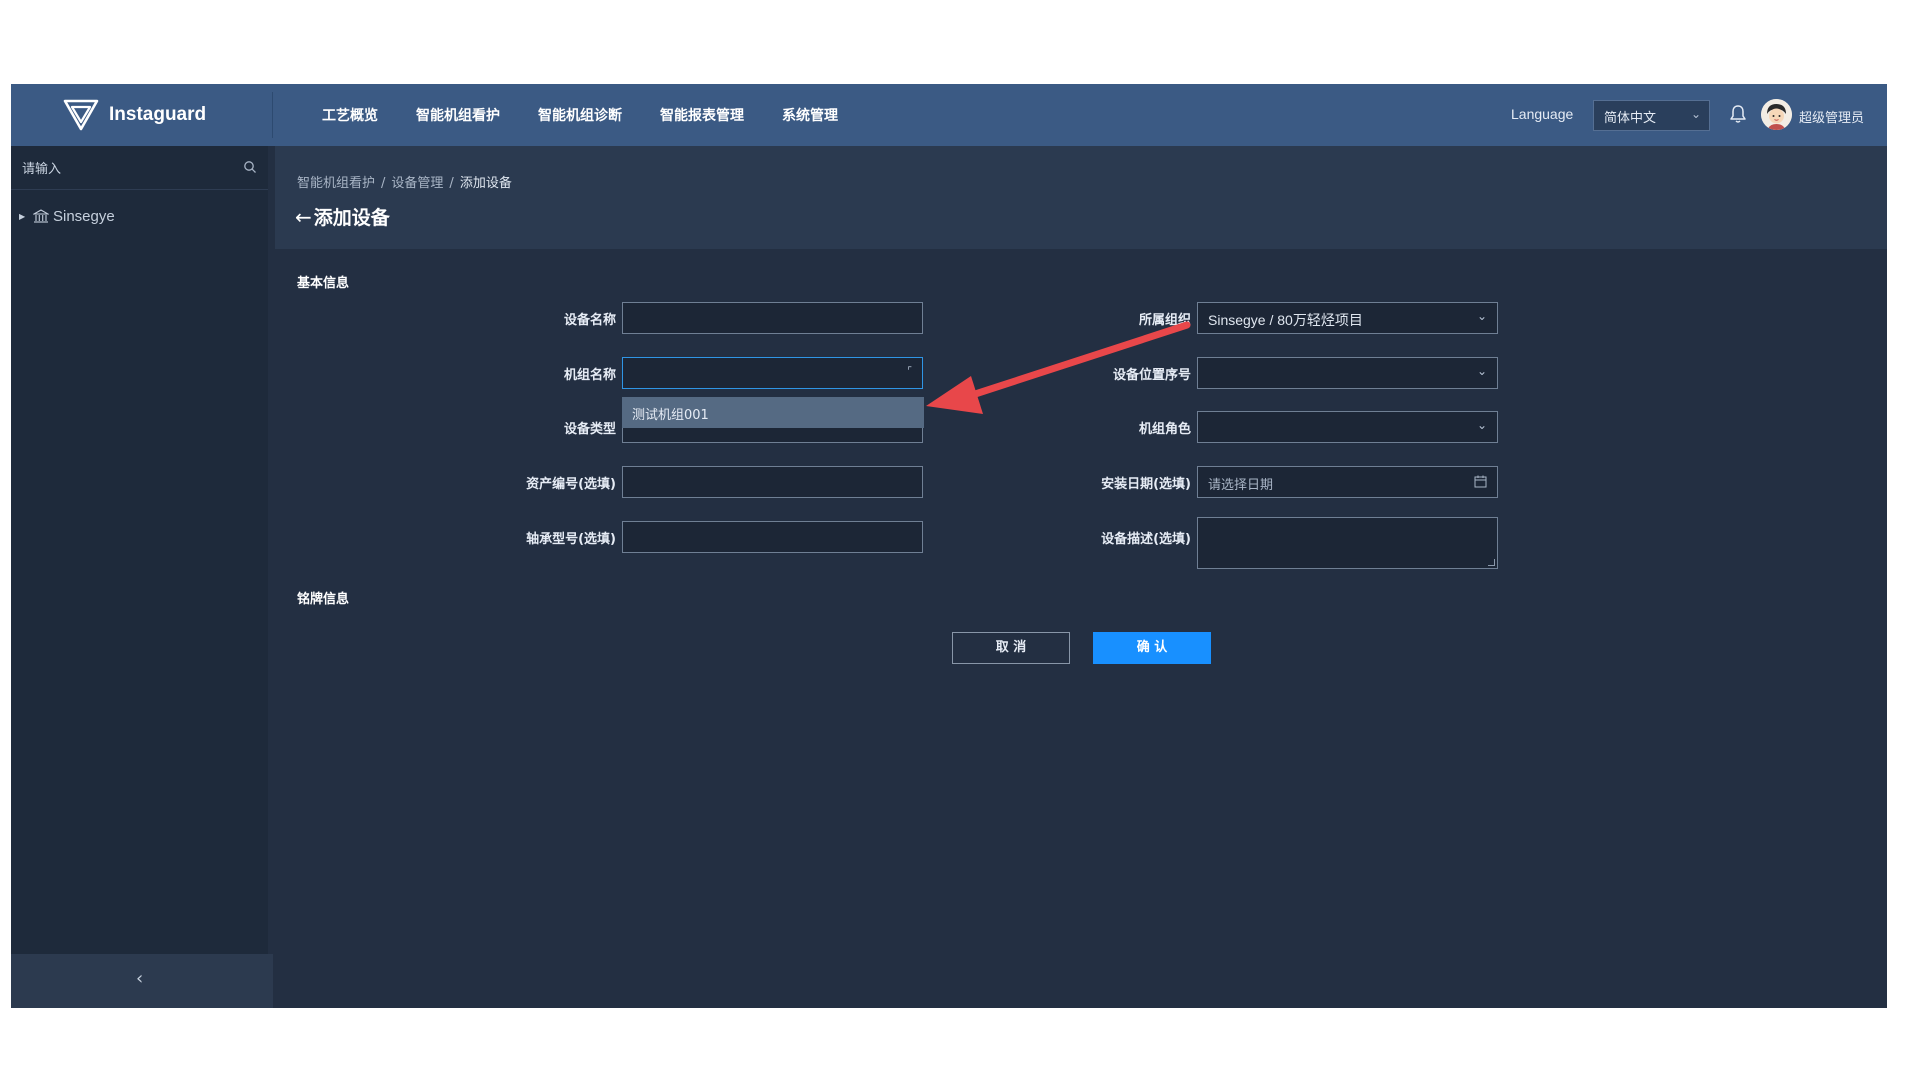 This screenshot has width=1920, height=1080. I want to click on topbar-divider, so click(272, 115).